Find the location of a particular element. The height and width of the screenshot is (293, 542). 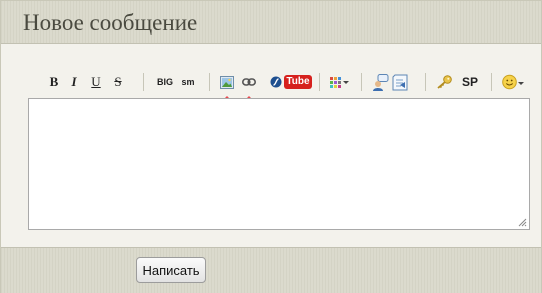

big-text-icon: BIG is located at coordinates (165, 82).